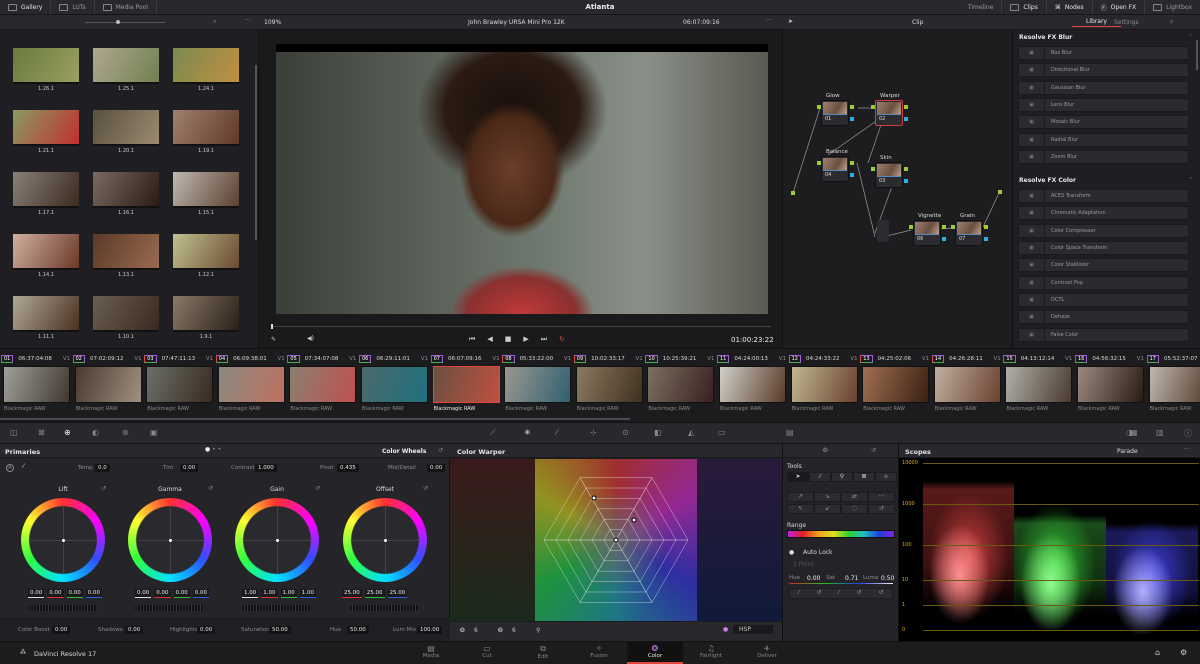  I want to click on mesh-tool-button: ⇄, so click(854, 497).